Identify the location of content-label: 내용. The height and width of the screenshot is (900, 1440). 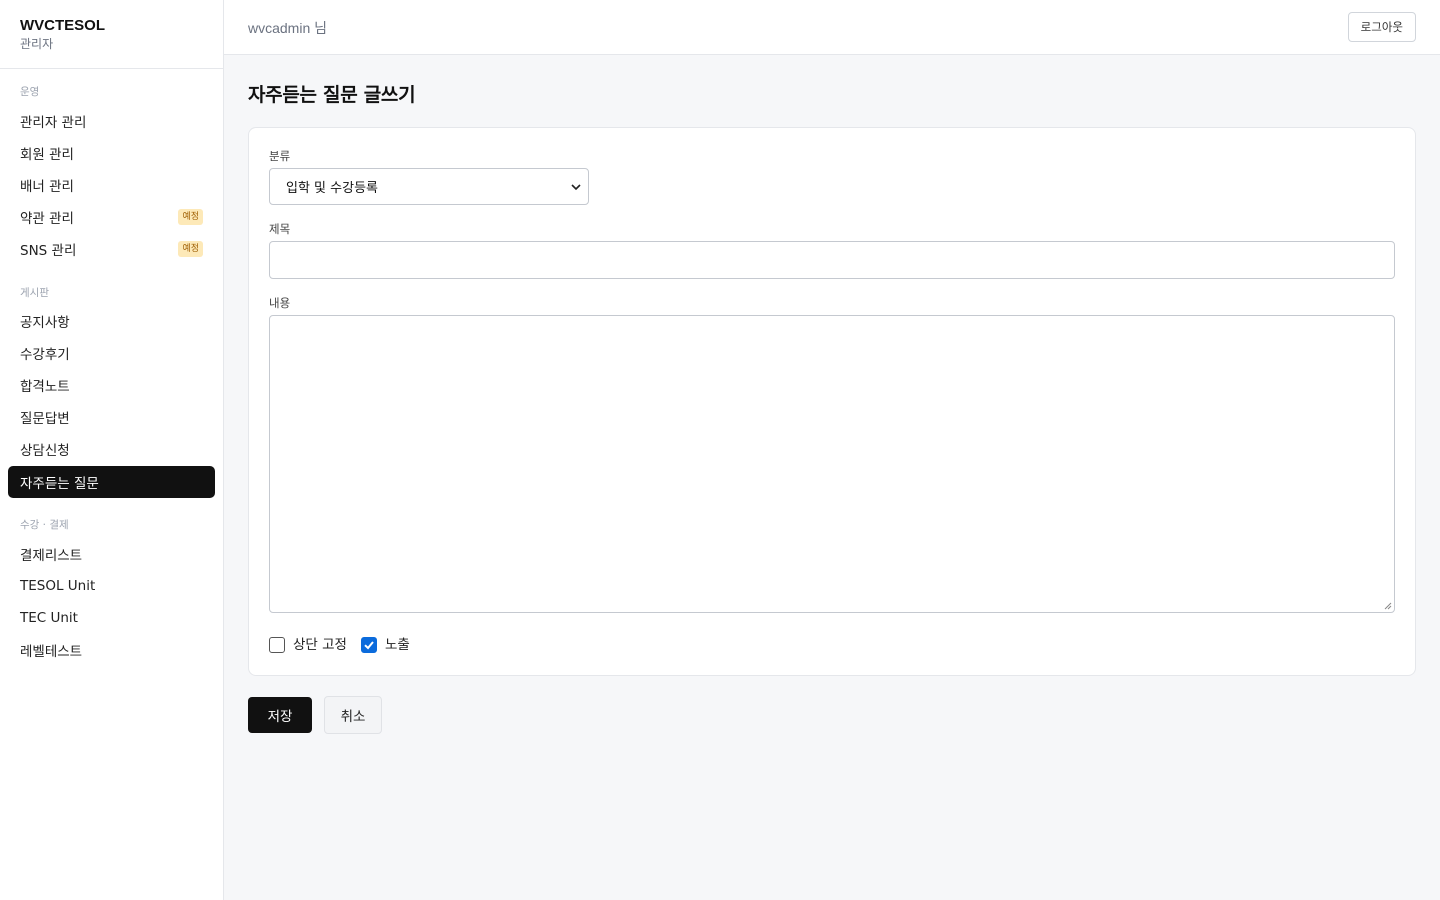
(280, 303).